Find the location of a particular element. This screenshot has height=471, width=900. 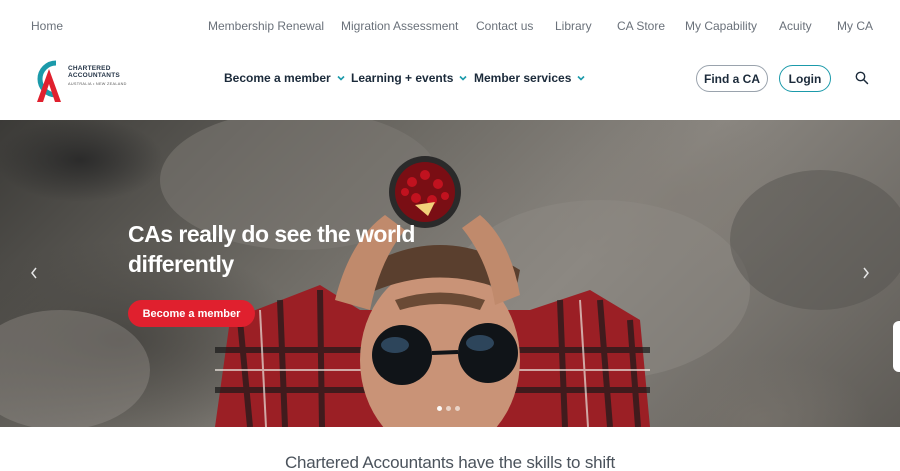

chevron-left-icon is located at coordinates (34, 273).